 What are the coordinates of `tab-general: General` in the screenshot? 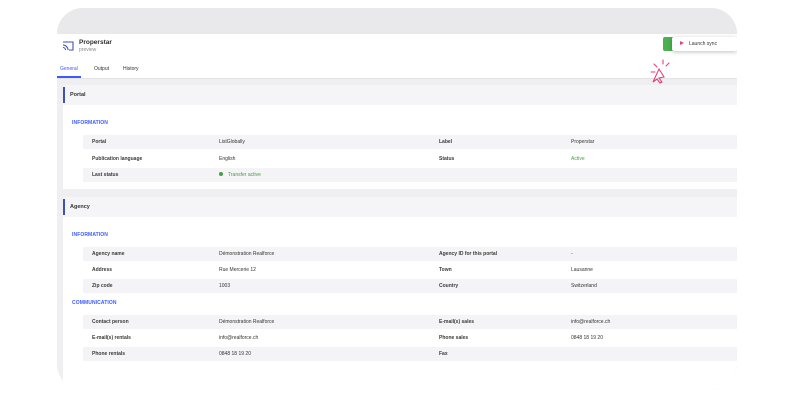 It's located at (69, 69).